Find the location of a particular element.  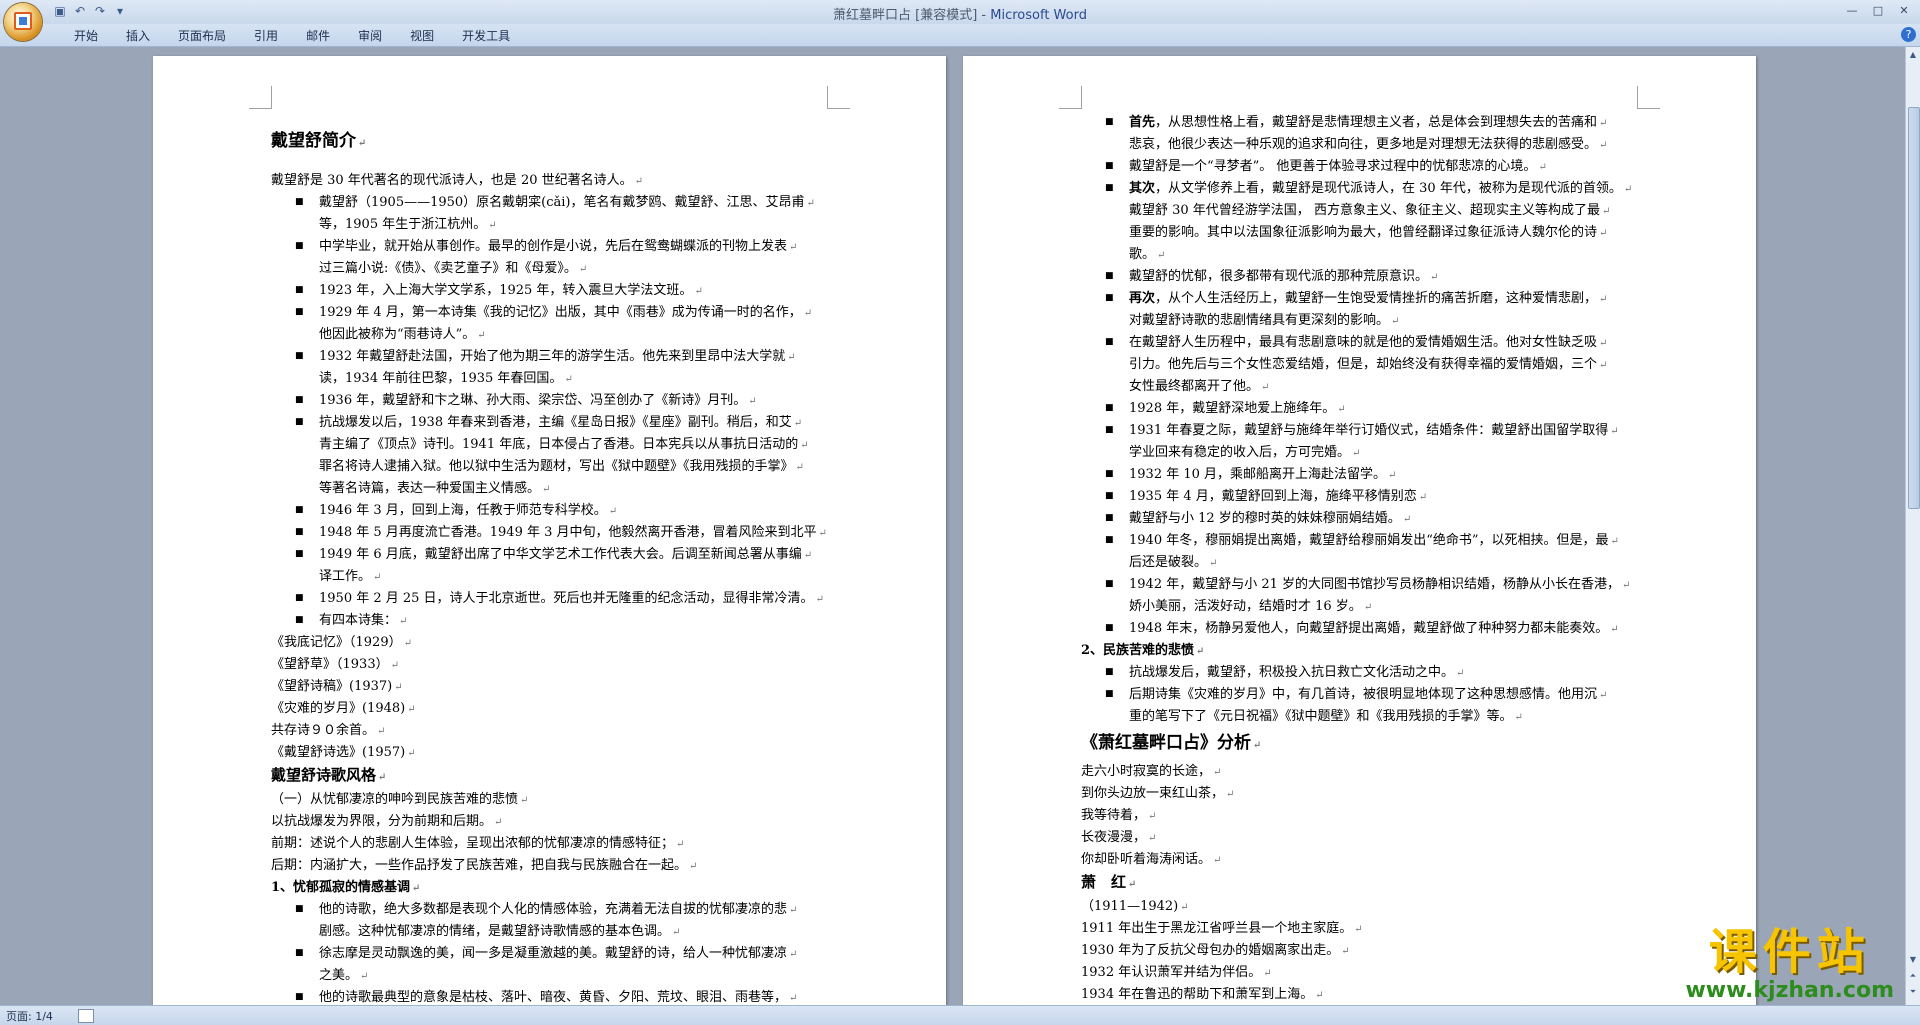

list-item: 1932 年戴望舒赴法国，开始了他为期三年的游学生活。他先来到里昂中法大学就↵ is located at coordinates (561, 357).